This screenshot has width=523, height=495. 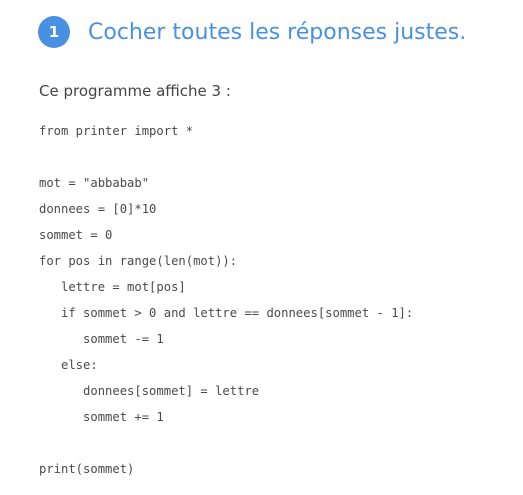 I want to click on code-line: else:, so click(x=68, y=365).